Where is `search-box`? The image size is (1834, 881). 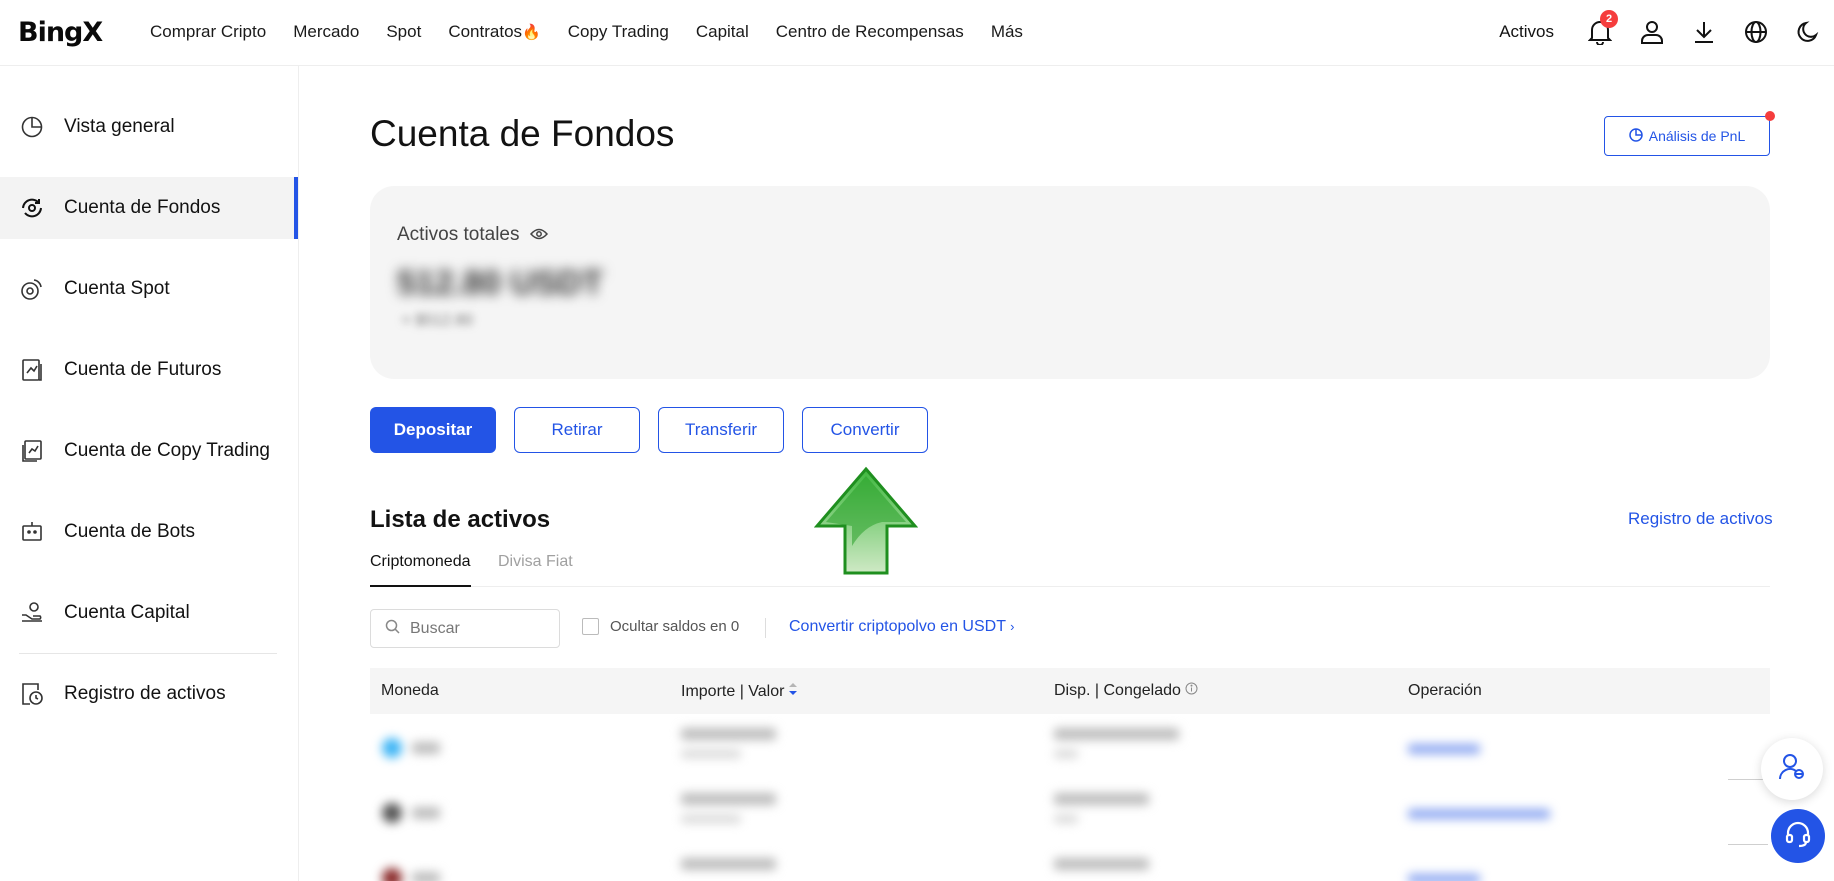
search-box is located at coordinates (465, 628).